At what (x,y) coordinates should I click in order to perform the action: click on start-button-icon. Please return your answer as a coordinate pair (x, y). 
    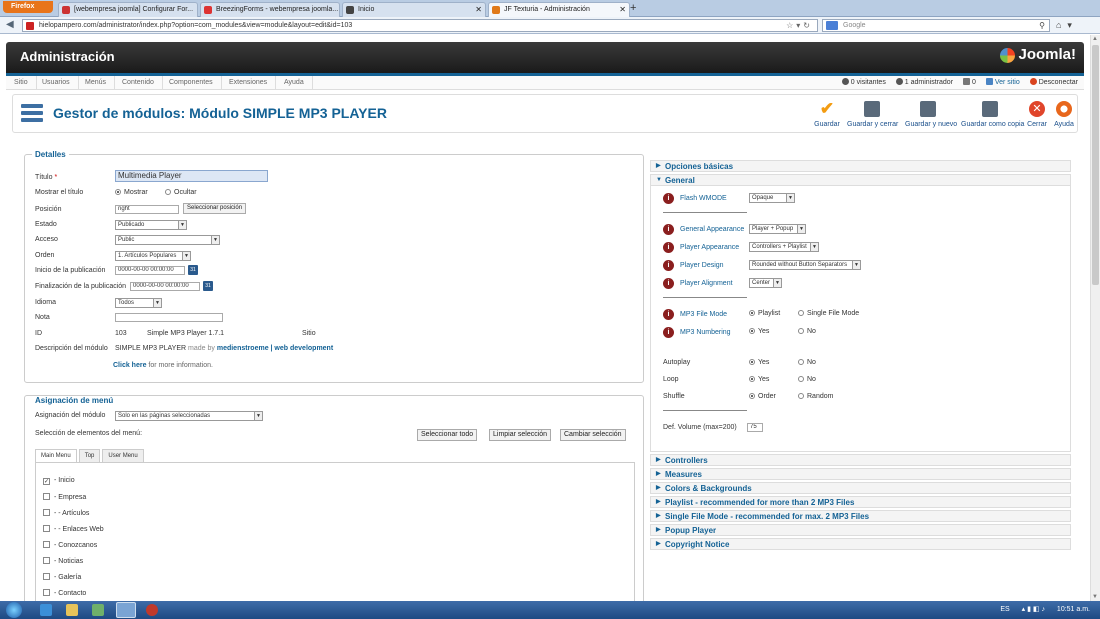
    Looking at the image, I should click on (14, 610).